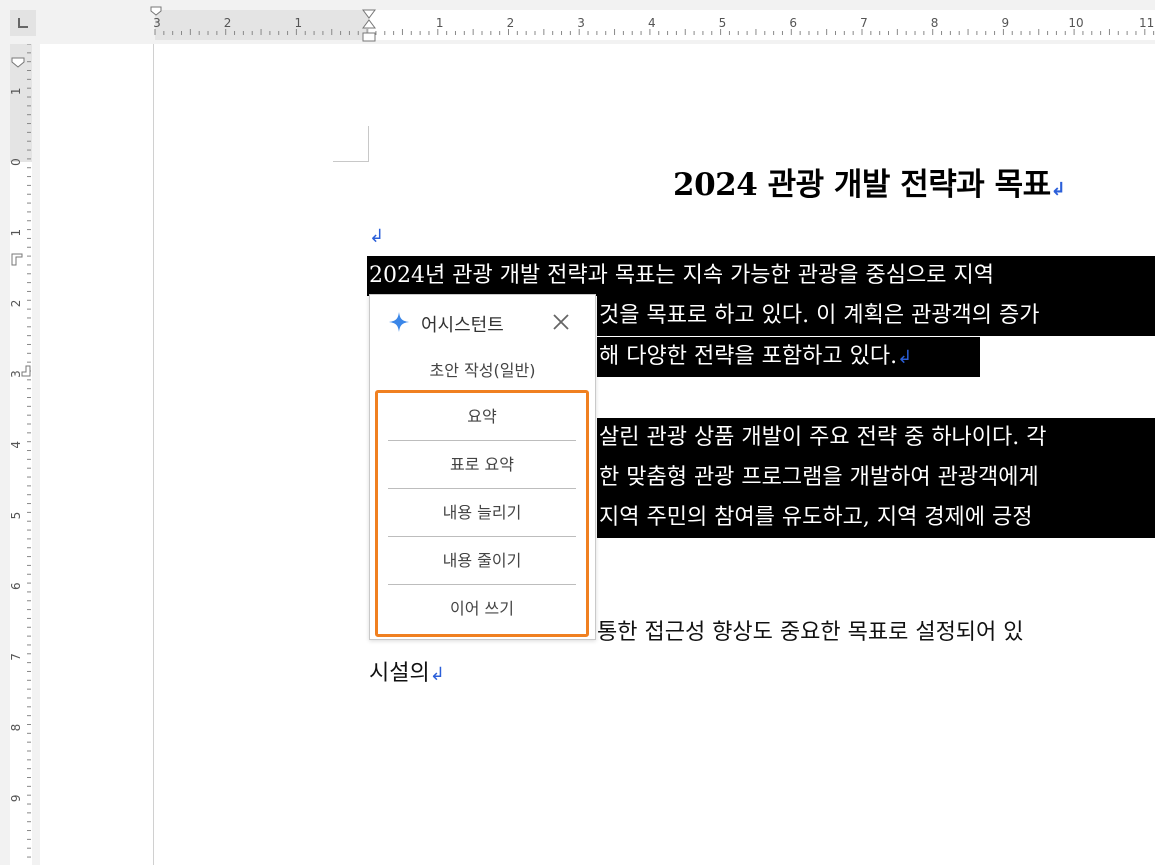  What do you see at coordinates (876, 316) in the screenshot?
I see `selected-text-line: 것을 목표로 하고 있다. 이 계획은 관광객의 증가` at bounding box center [876, 316].